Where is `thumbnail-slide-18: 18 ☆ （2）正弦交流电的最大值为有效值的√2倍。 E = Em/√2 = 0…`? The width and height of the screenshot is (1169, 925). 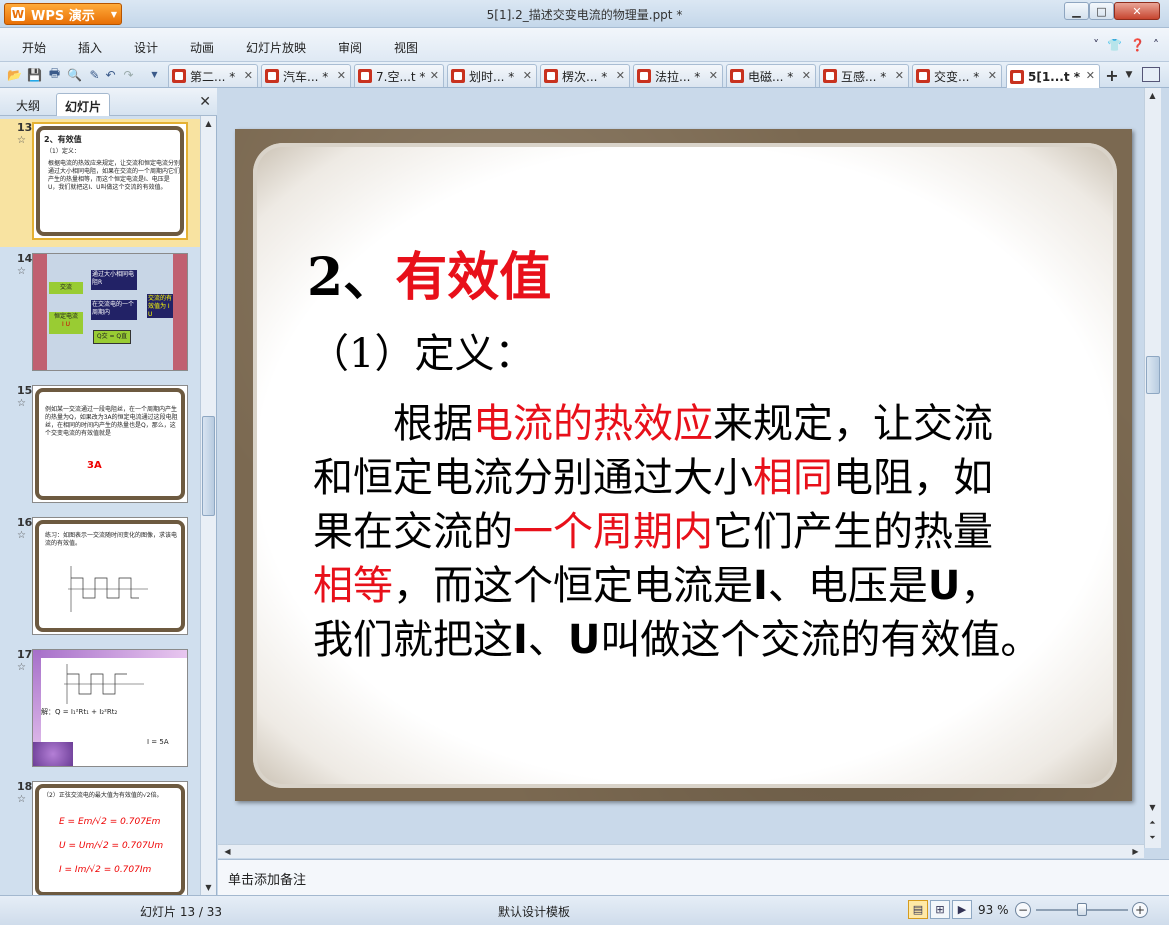 thumbnail-slide-18: 18 ☆ （2）正弦交流电的最大值为有效值的√2倍。 E = Em/√2 = 0… is located at coordinates (100, 836).